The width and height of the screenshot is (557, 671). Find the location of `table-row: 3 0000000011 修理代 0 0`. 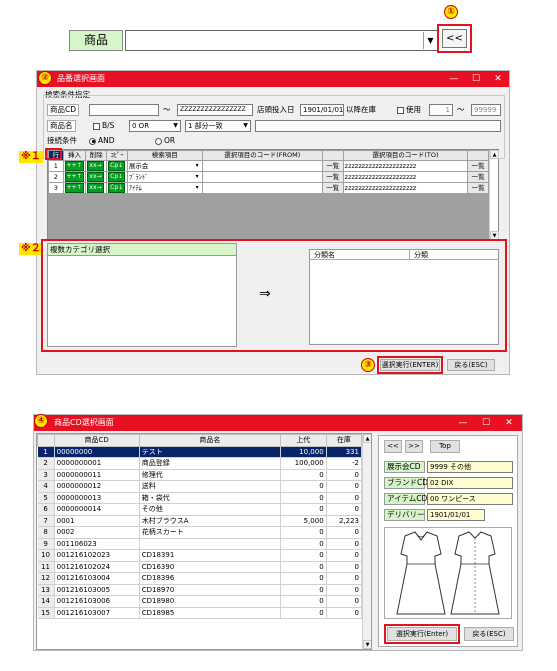

table-row: 3 0000000011 修理代 0 0 is located at coordinates (200, 475).